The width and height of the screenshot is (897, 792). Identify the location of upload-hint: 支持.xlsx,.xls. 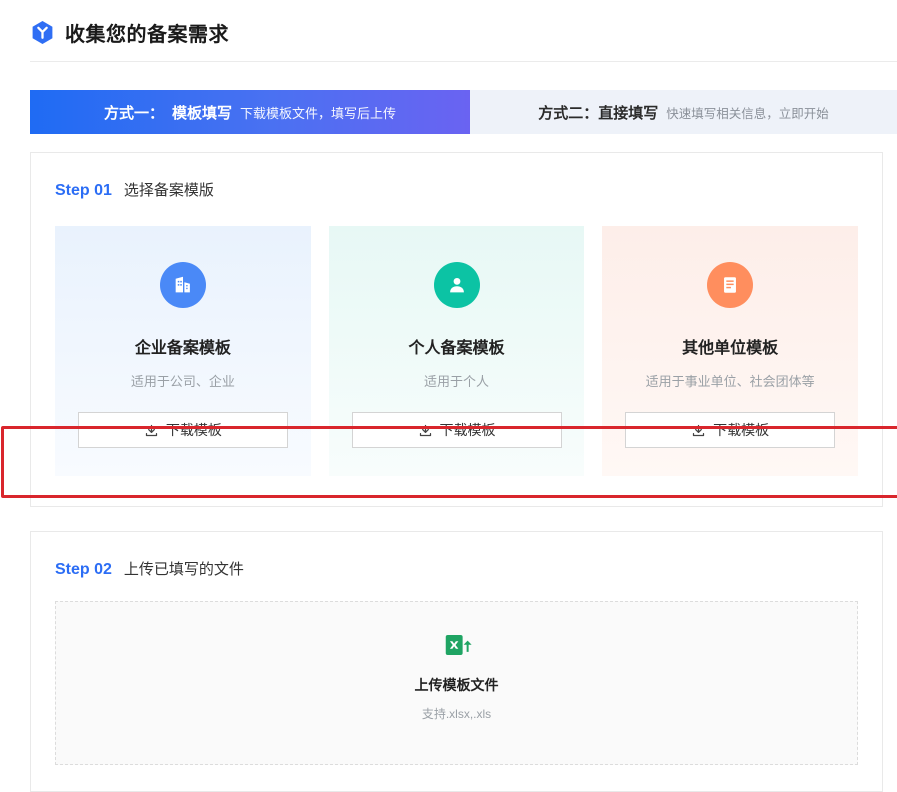
(456, 714).